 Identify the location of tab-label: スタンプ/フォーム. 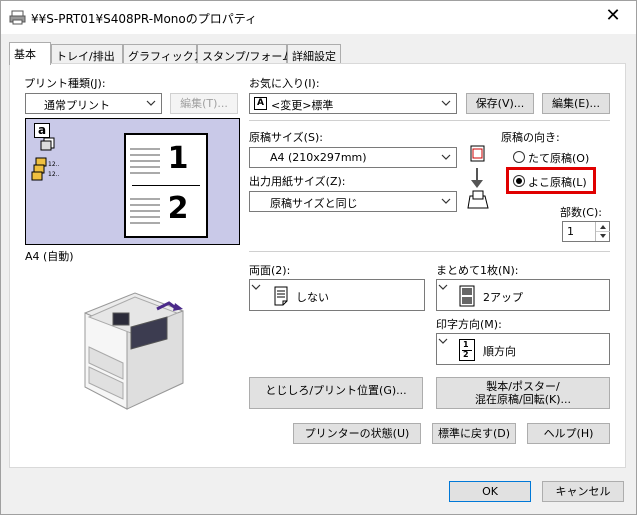
(248, 56).